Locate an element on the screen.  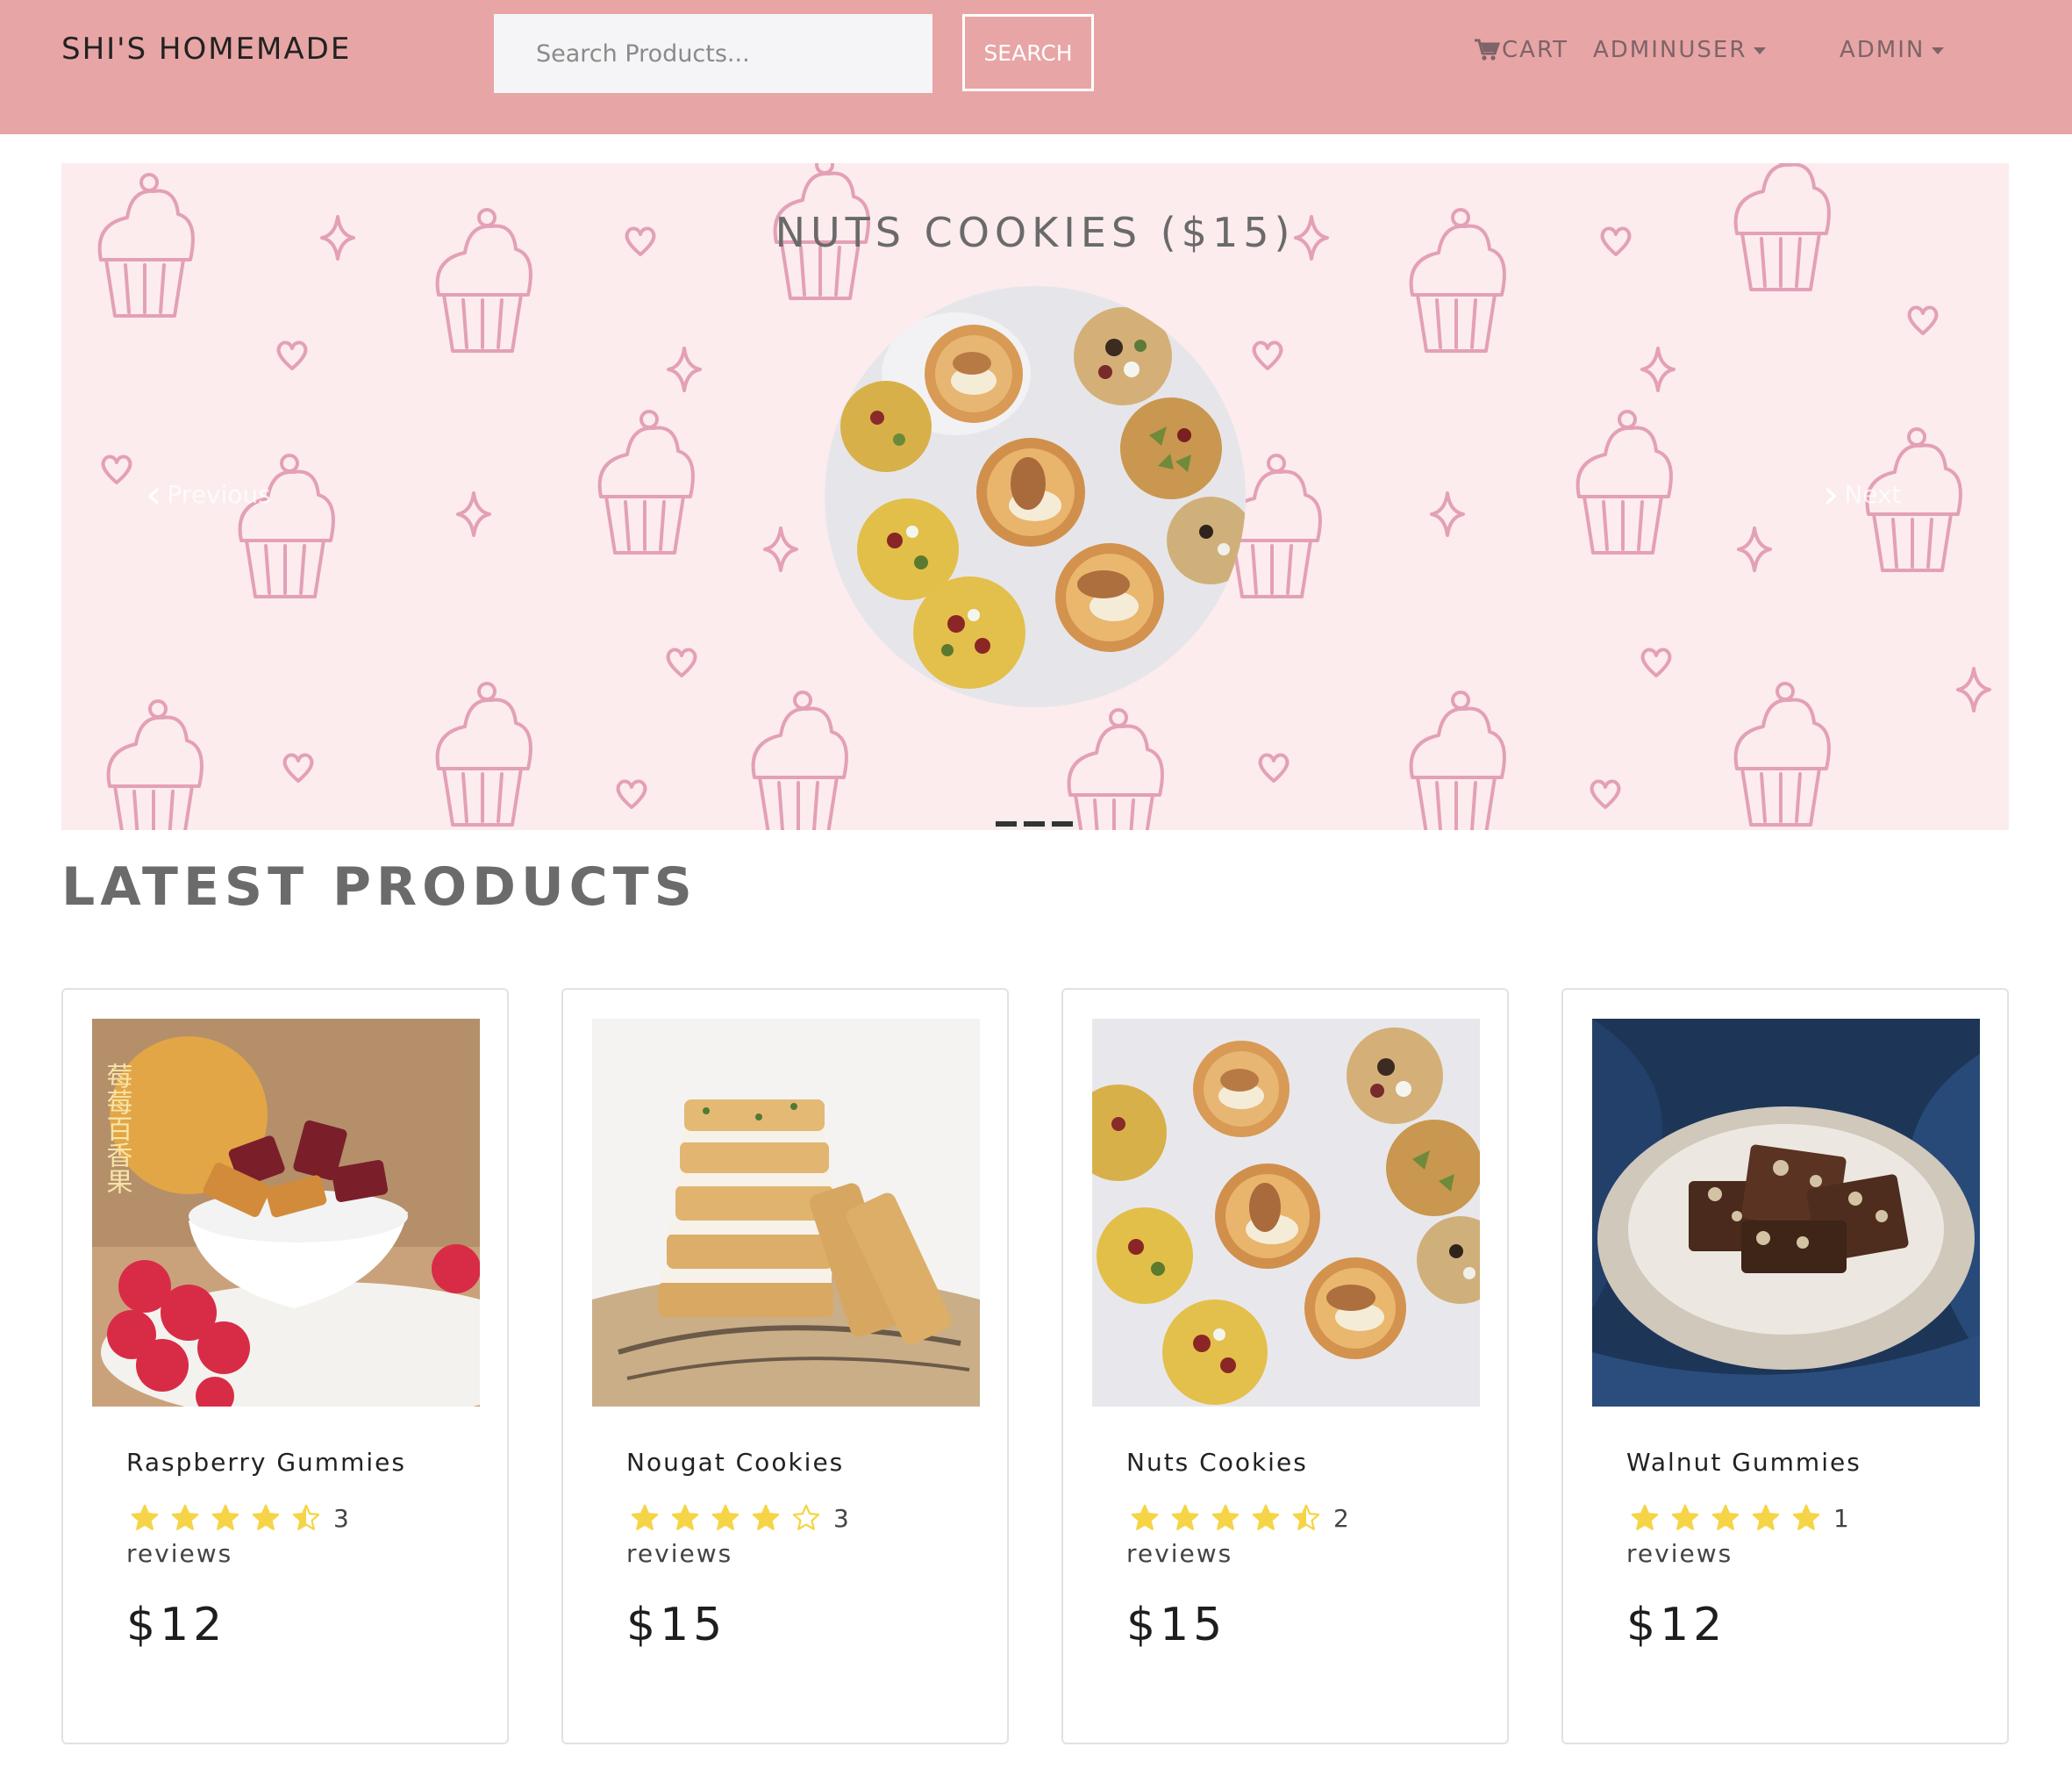
review-count: 2 is located at coordinates (1341, 1518).